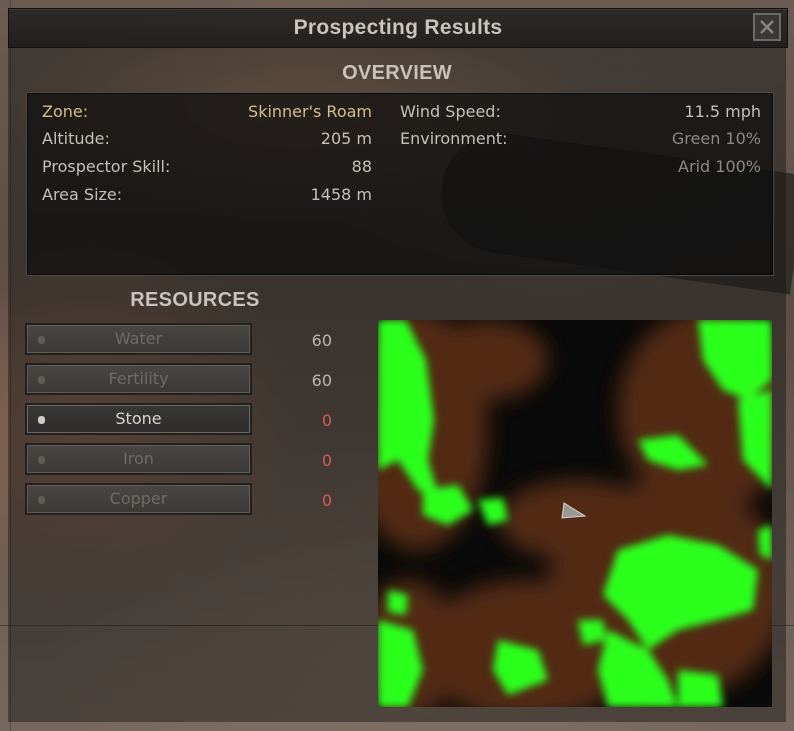 The width and height of the screenshot is (794, 731). I want to click on close-icon, so click(767, 27).